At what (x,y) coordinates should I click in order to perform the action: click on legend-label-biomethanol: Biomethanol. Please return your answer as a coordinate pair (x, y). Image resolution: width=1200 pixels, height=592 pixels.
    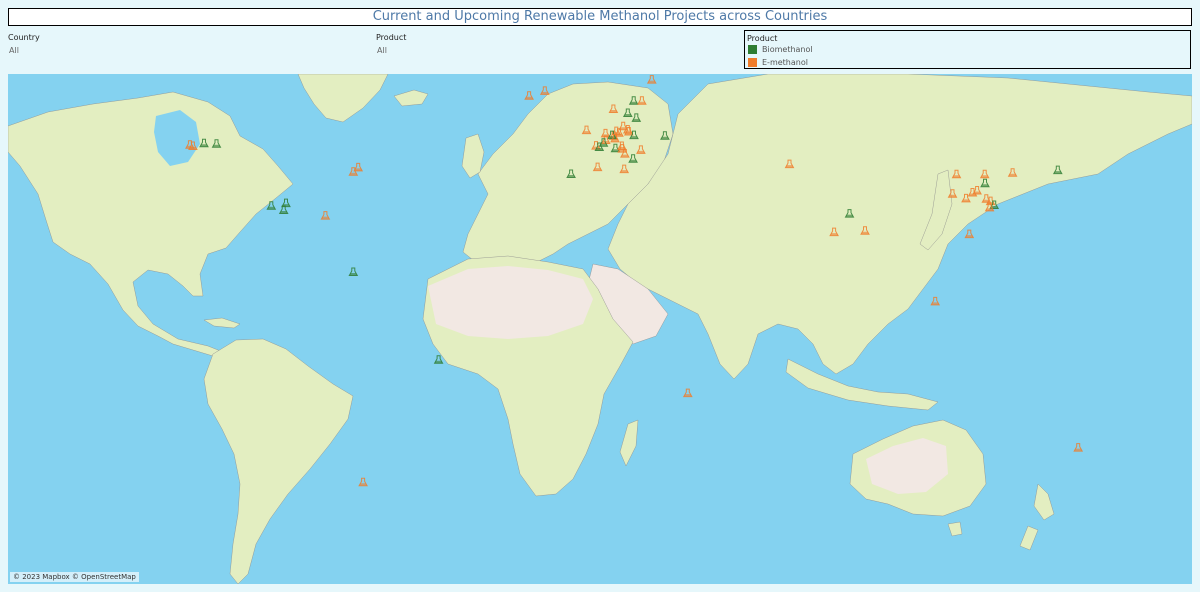
    Looking at the image, I should click on (787, 49).